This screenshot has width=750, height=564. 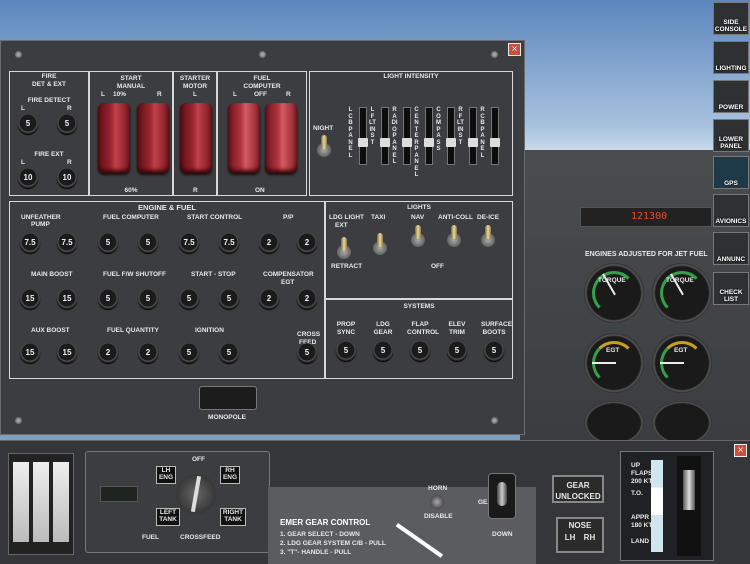 What do you see at coordinates (148, 243) in the screenshot?
I see `fuel-computer-r-breaker: 5` at bounding box center [148, 243].